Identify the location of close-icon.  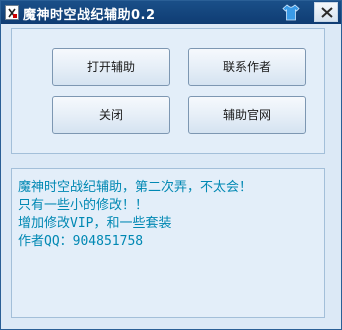
(327, 12).